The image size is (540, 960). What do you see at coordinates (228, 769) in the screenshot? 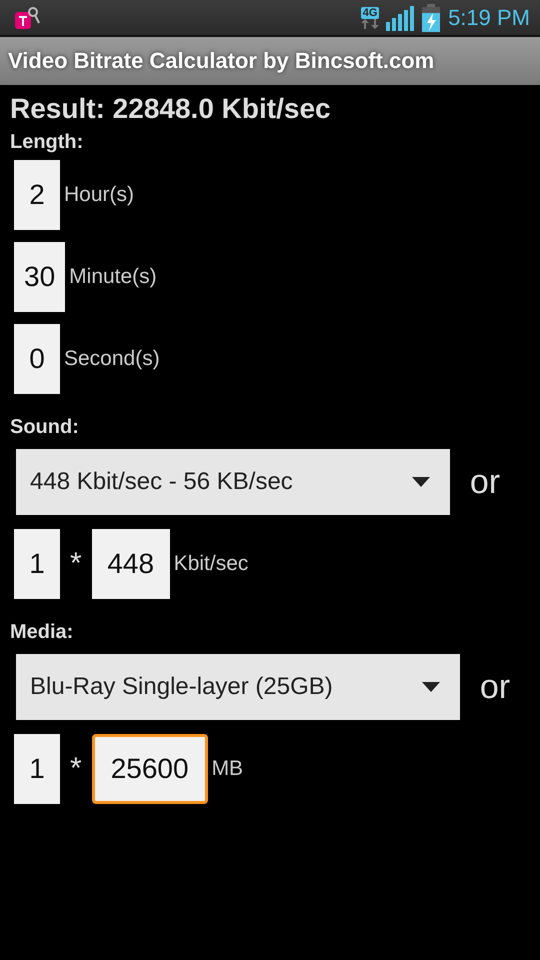
I see `unit-label: MB` at bounding box center [228, 769].